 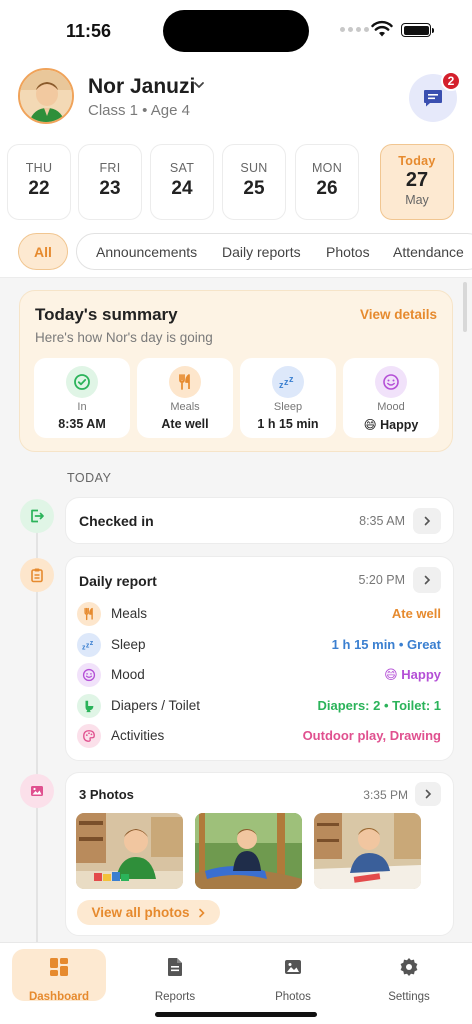 I want to click on stat-meals: Meals Ate well, so click(x=185, y=398).